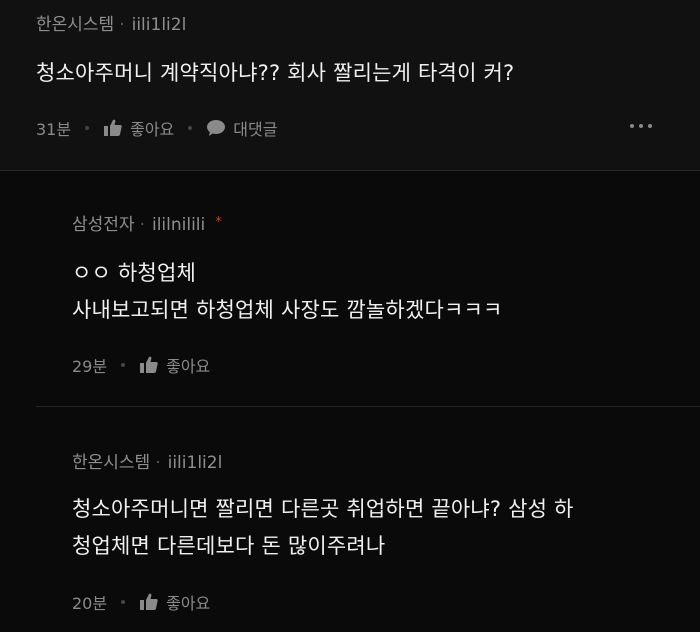 The width and height of the screenshot is (700, 632). What do you see at coordinates (54, 129) in the screenshot?
I see `post-time: 31분` at bounding box center [54, 129].